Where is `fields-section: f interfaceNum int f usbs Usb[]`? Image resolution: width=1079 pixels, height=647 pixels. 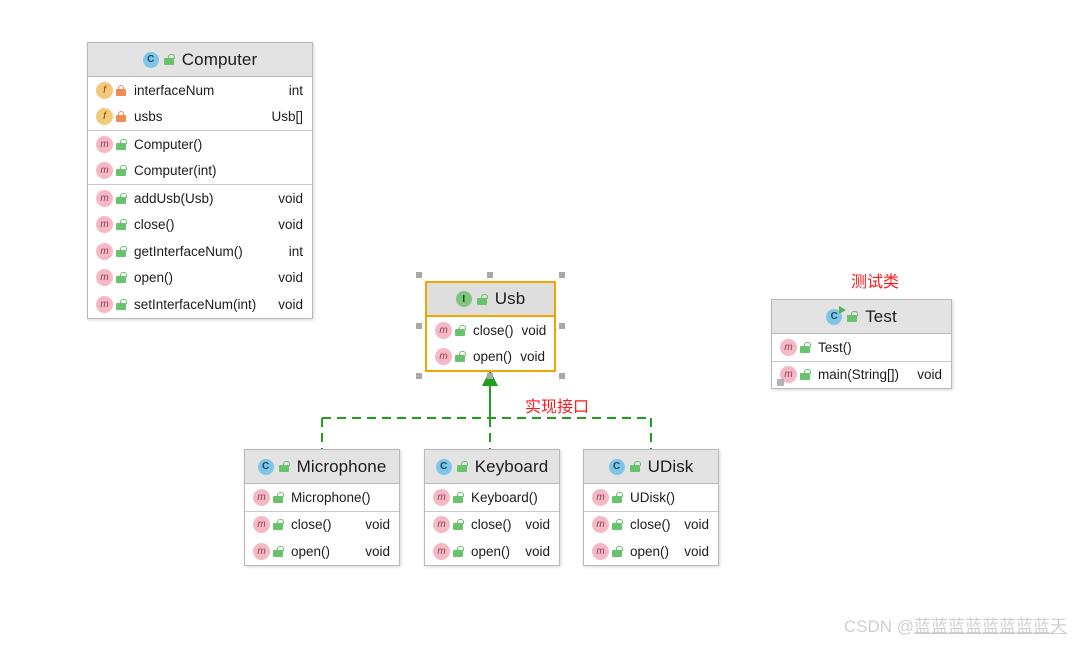
fields-section: f interfaceNum int f usbs Usb[] is located at coordinates (200, 104).